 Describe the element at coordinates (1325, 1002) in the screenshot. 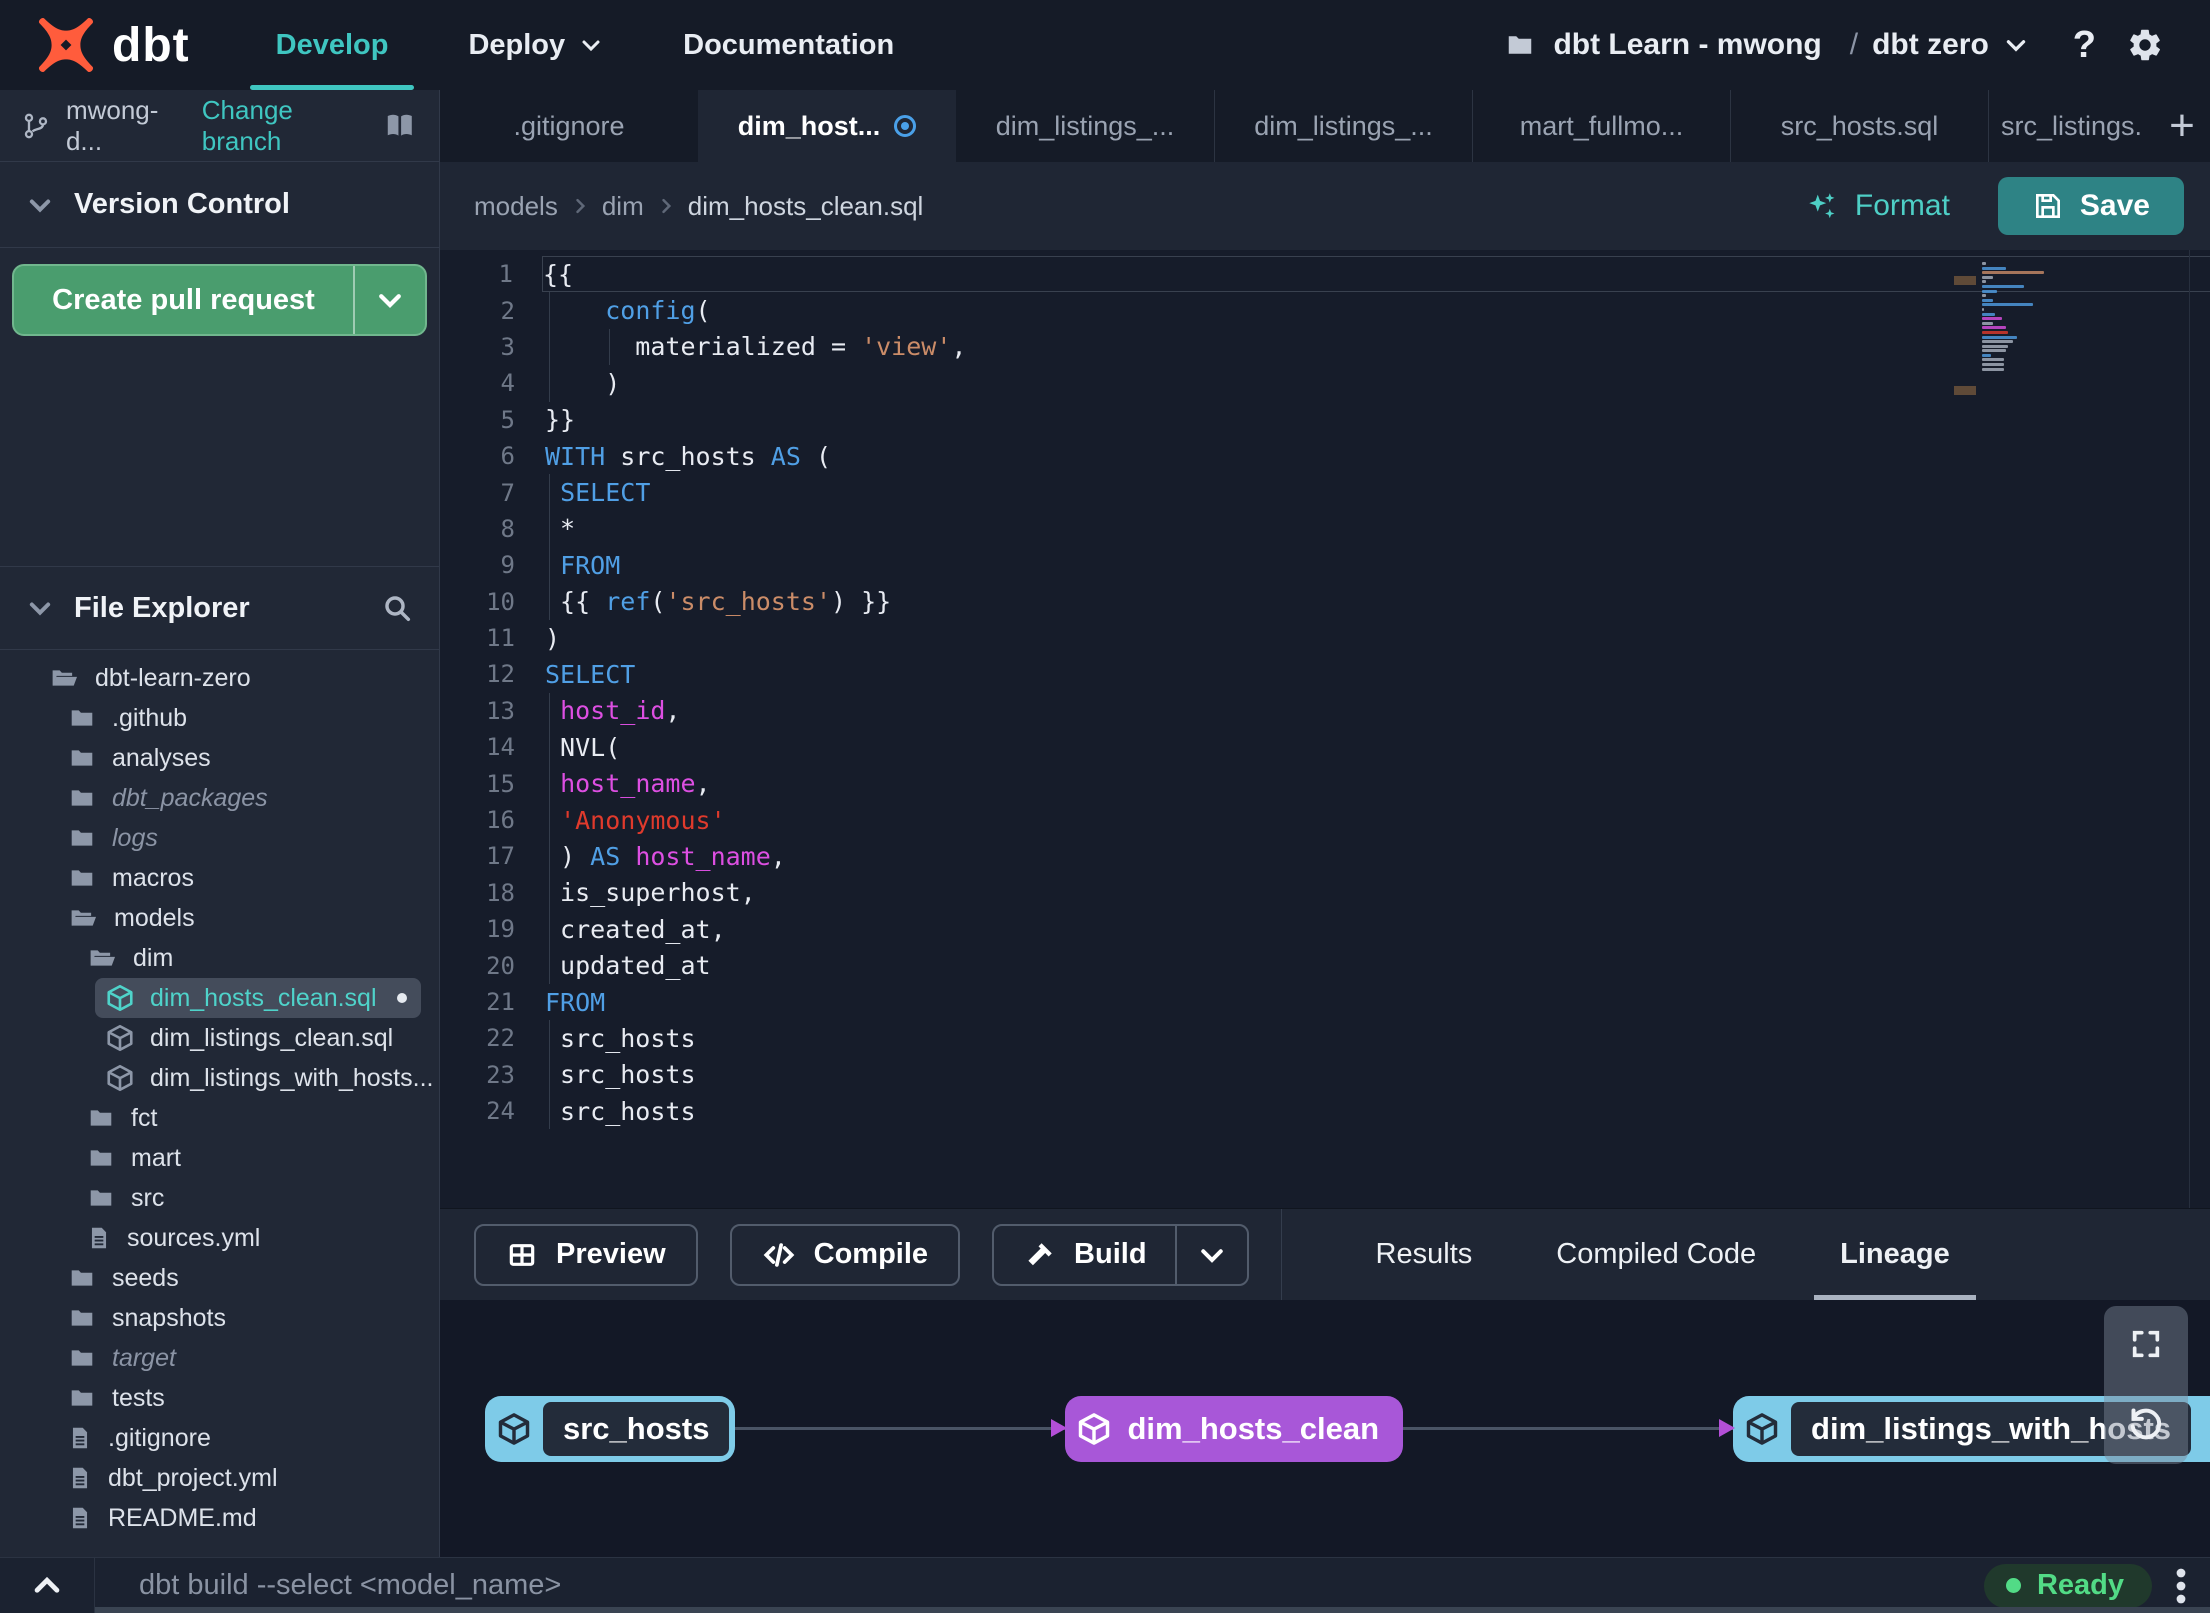

I see `code-line-21: 21 FROM` at that location.